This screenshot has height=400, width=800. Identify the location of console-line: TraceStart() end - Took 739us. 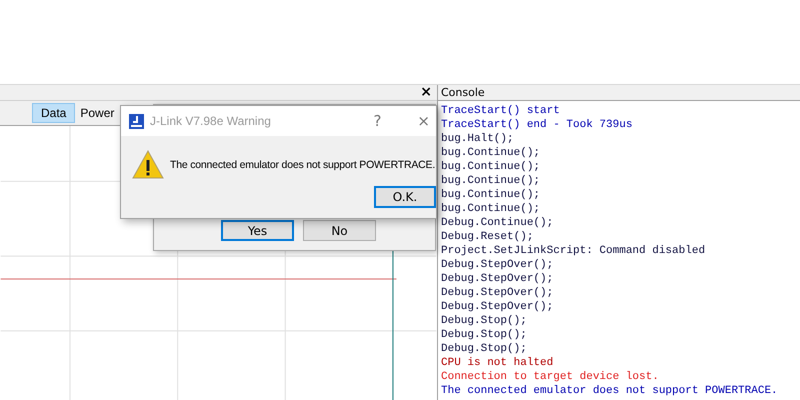
(536, 125).